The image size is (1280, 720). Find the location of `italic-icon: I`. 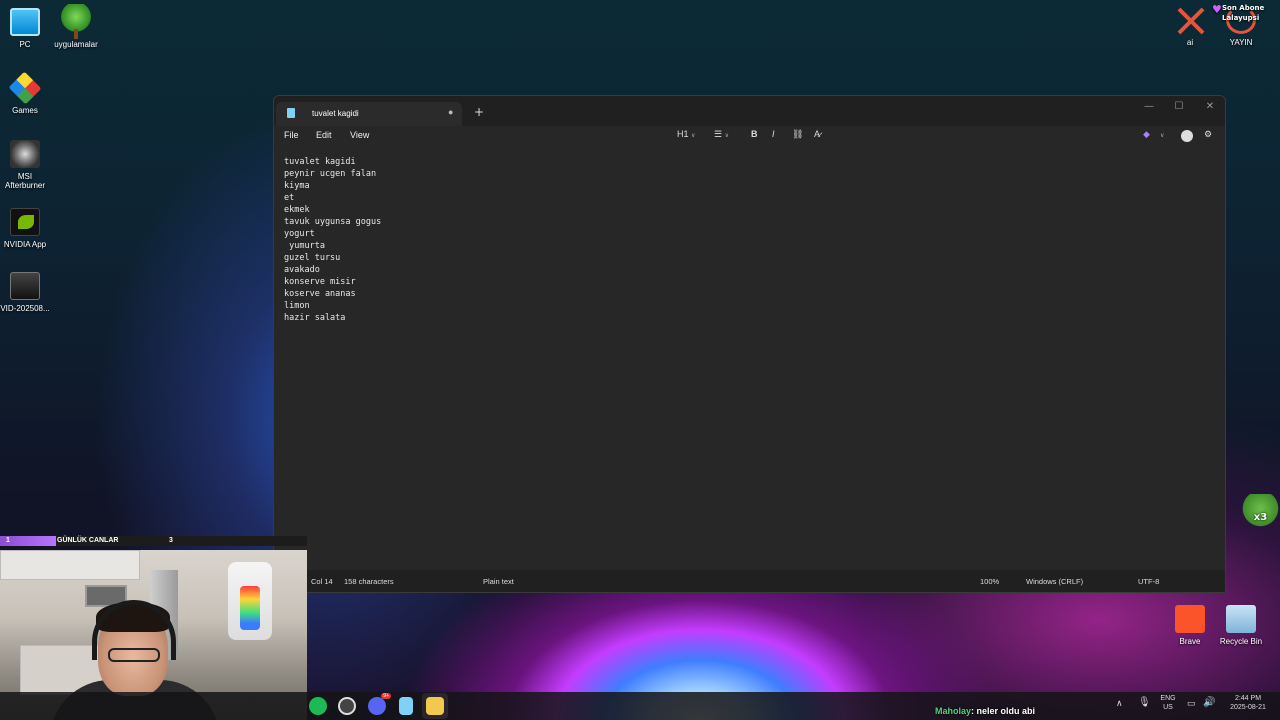

italic-icon: I is located at coordinates (773, 134).